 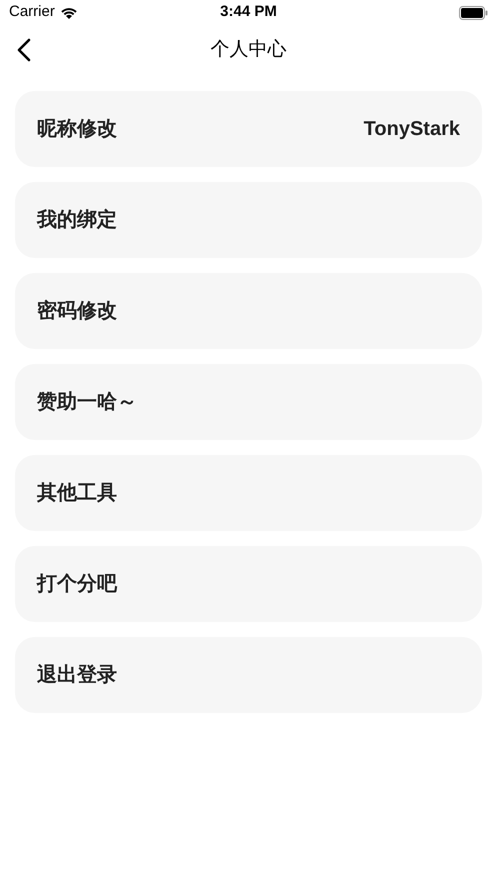 What do you see at coordinates (77, 493) in the screenshot?
I see `menu-item-label: 其他工具` at bounding box center [77, 493].